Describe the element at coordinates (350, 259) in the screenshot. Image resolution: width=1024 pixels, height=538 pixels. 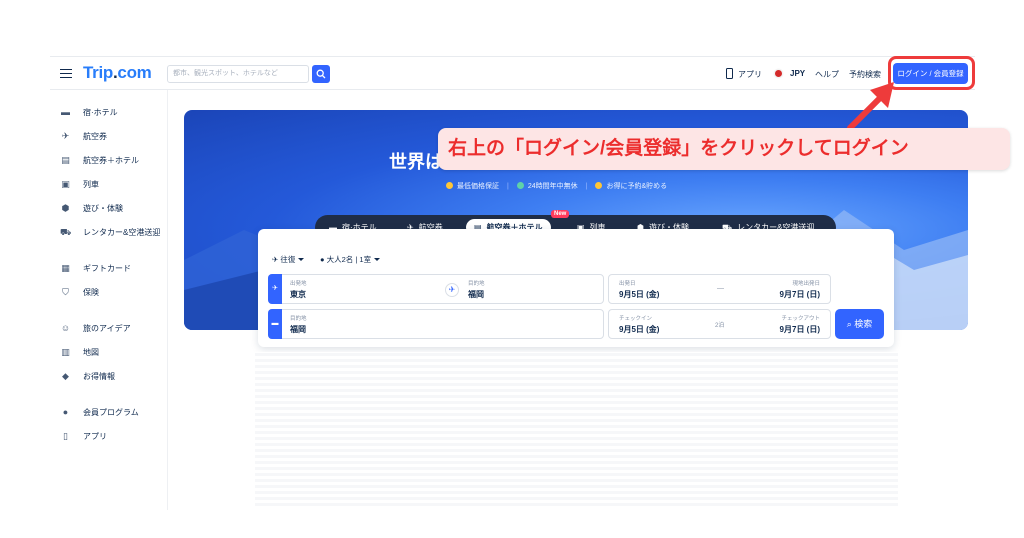
I see `travelers-select: ● 大人2名 | 1室` at that location.